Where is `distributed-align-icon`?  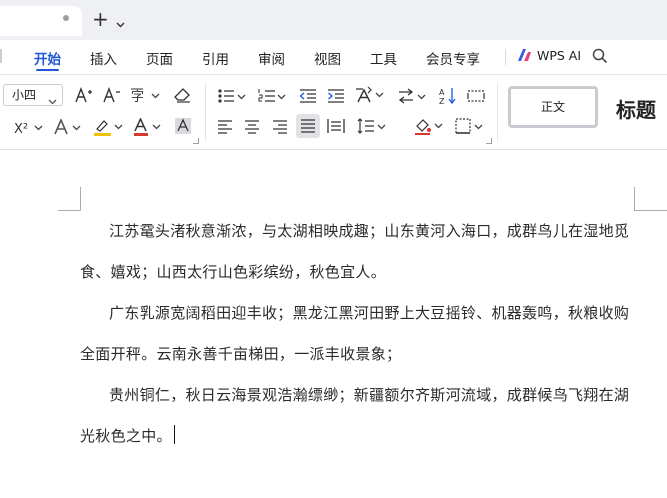 distributed-align-icon is located at coordinates (336, 126).